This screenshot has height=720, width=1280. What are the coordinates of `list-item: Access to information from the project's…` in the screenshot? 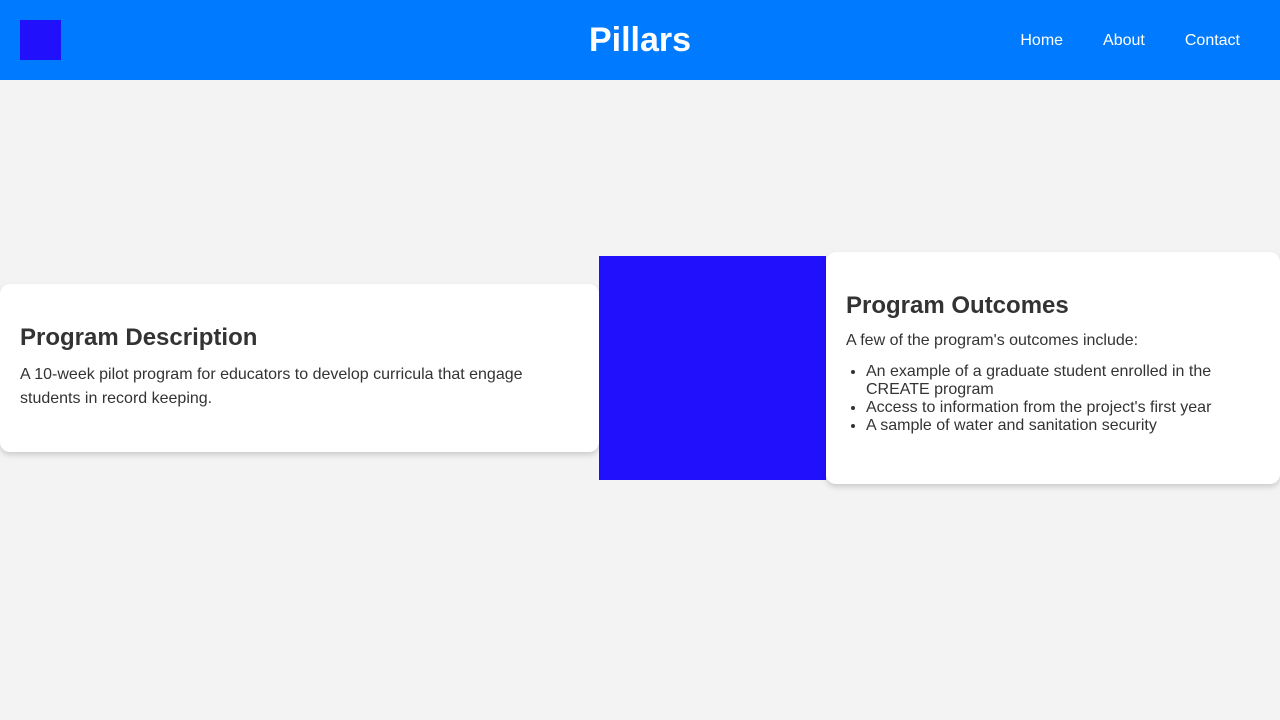 It's located at (1063, 408).